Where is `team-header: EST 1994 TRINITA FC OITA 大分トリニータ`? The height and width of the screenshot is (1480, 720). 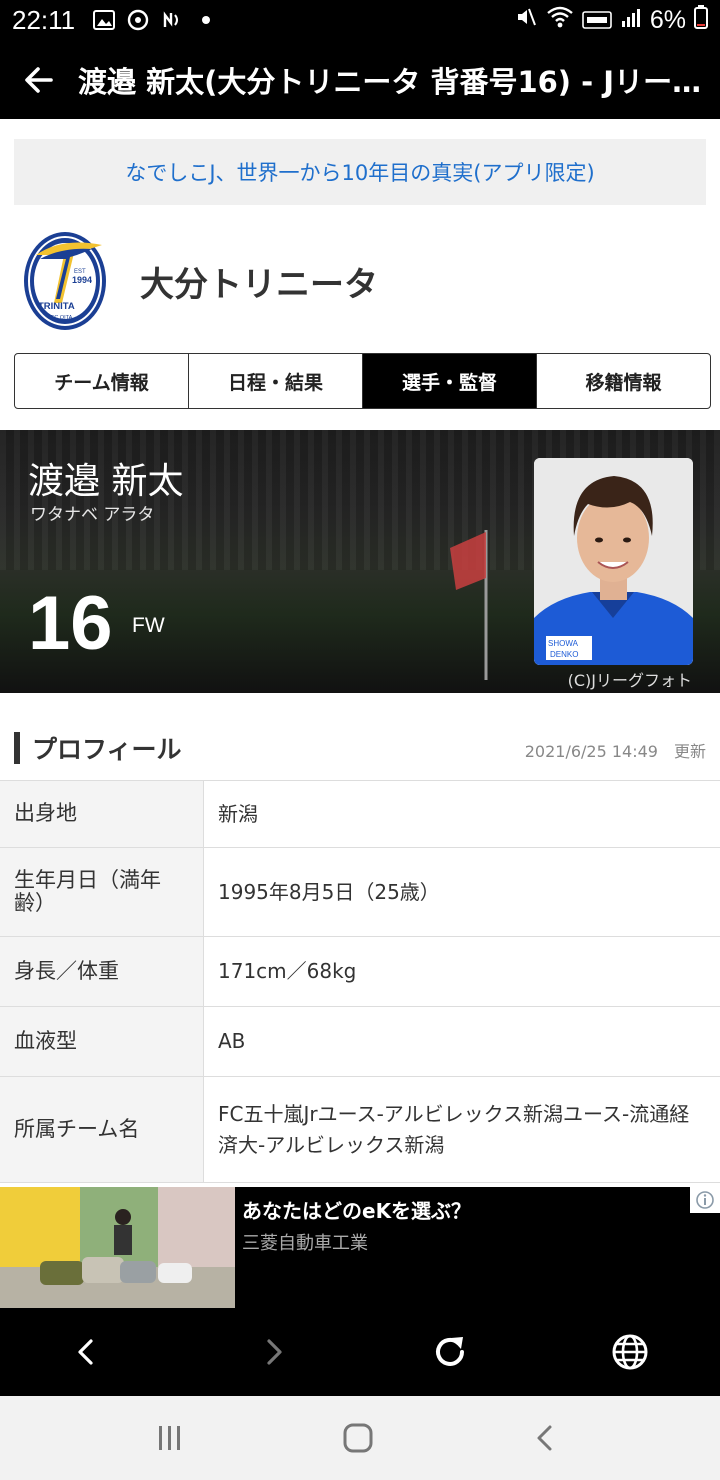
team-header: EST 1994 TRINITA FC OITA 大分トリニータ is located at coordinates (360, 281).